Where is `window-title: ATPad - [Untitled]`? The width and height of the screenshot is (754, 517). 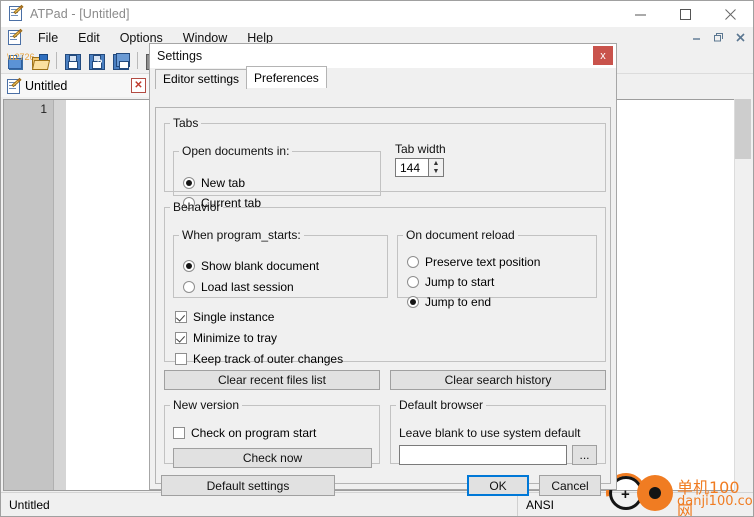 window-title: ATPad - [Untitled] is located at coordinates (80, 14).